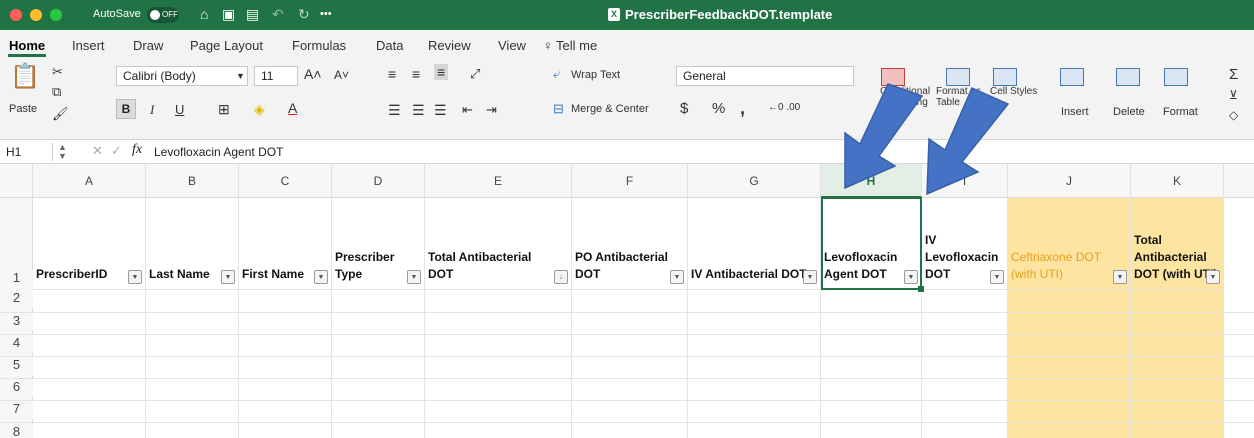 The image size is (1254, 438). What do you see at coordinates (1069, 244) in the screenshot?
I see `header-cell-ceftriaxone-dot: Ceftriaxone DOT (with UTI) ▼` at bounding box center [1069, 244].